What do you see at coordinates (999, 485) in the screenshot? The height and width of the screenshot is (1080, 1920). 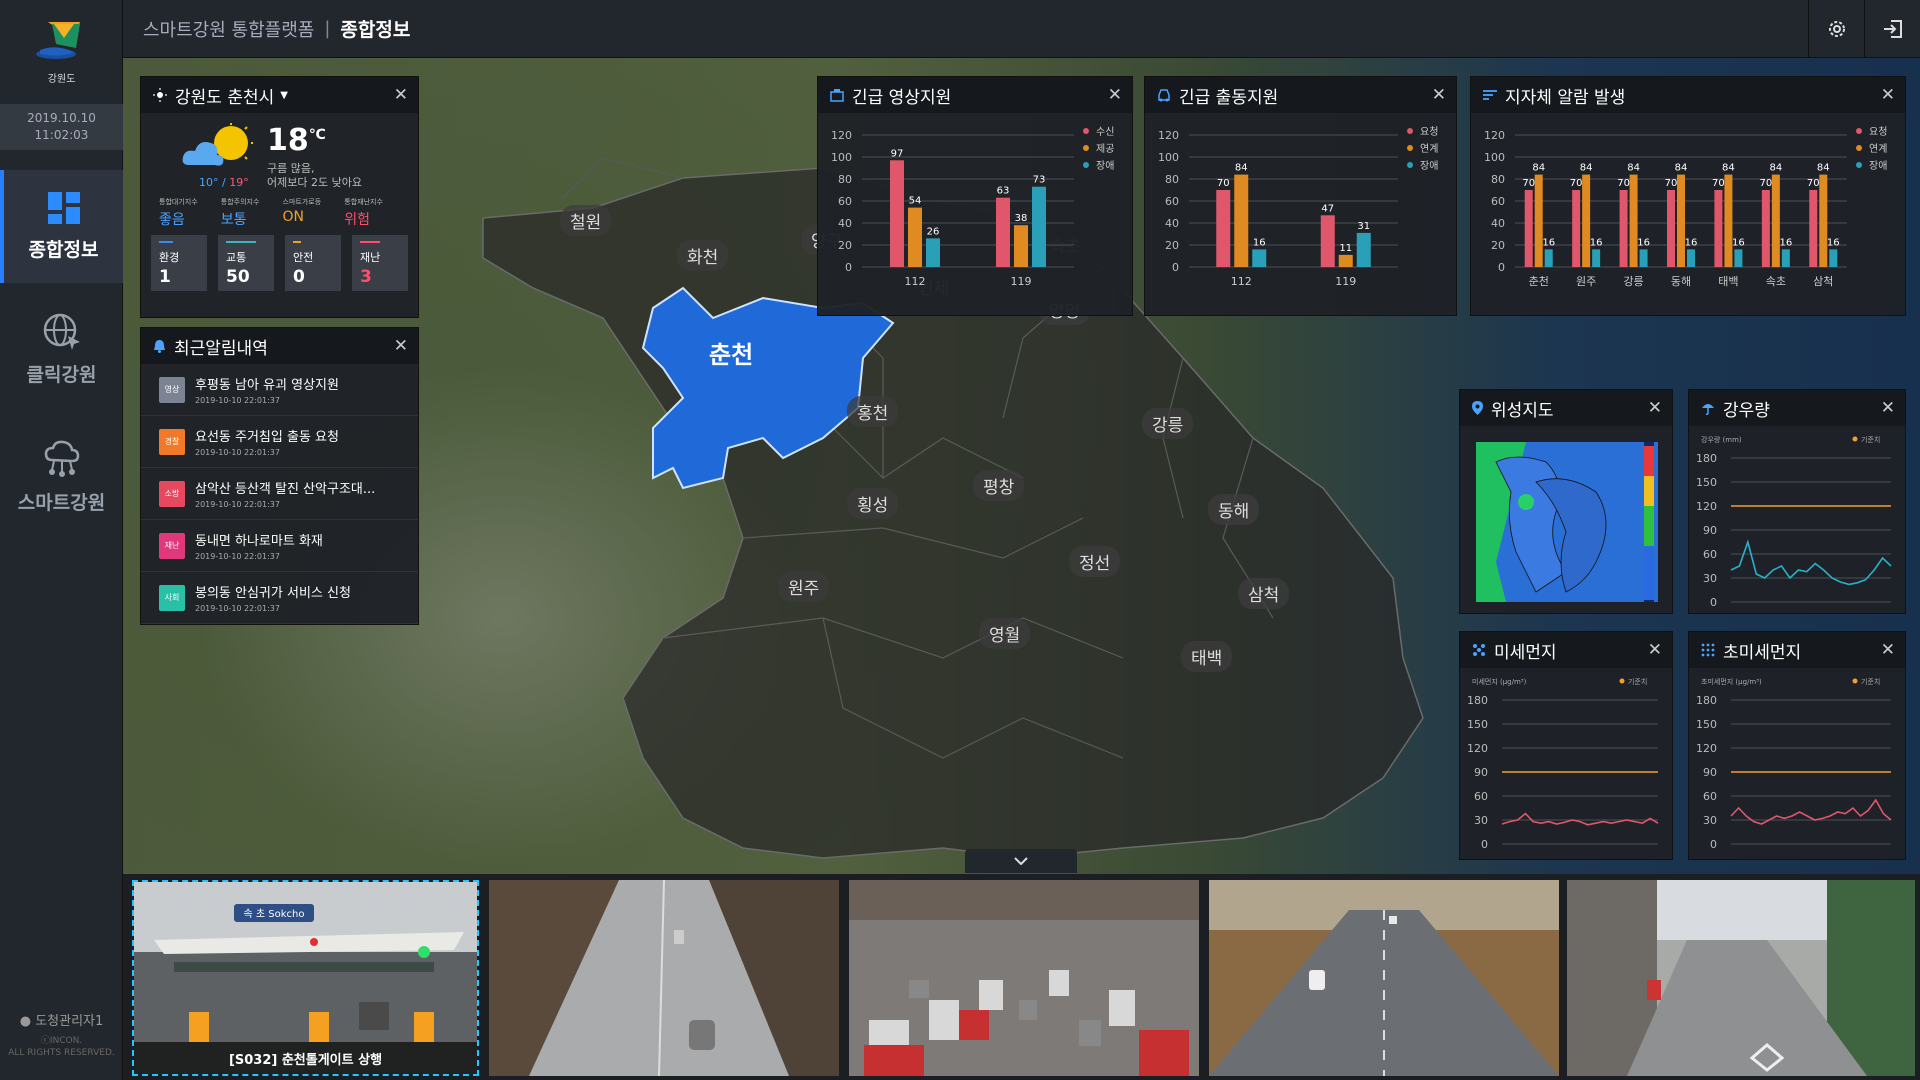 I see `map-label-pyeongchang: 평창` at bounding box center [999, 485].